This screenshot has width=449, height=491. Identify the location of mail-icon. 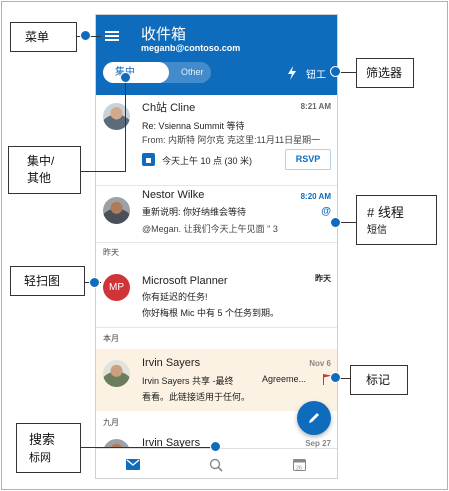
(133, 464).